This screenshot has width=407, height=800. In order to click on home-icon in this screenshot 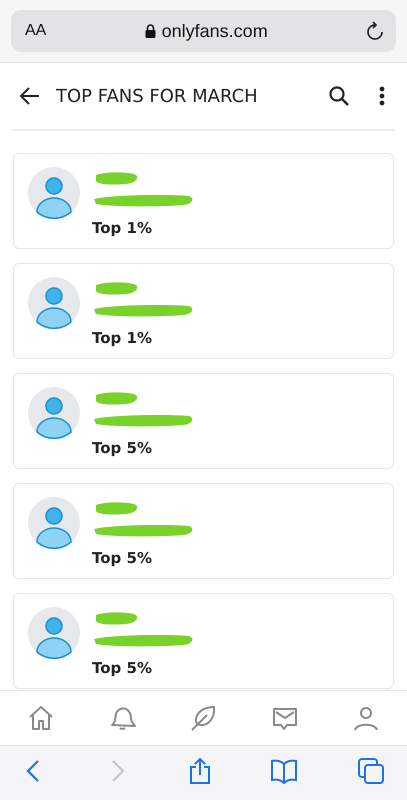, I will do `click(40, 718)`.